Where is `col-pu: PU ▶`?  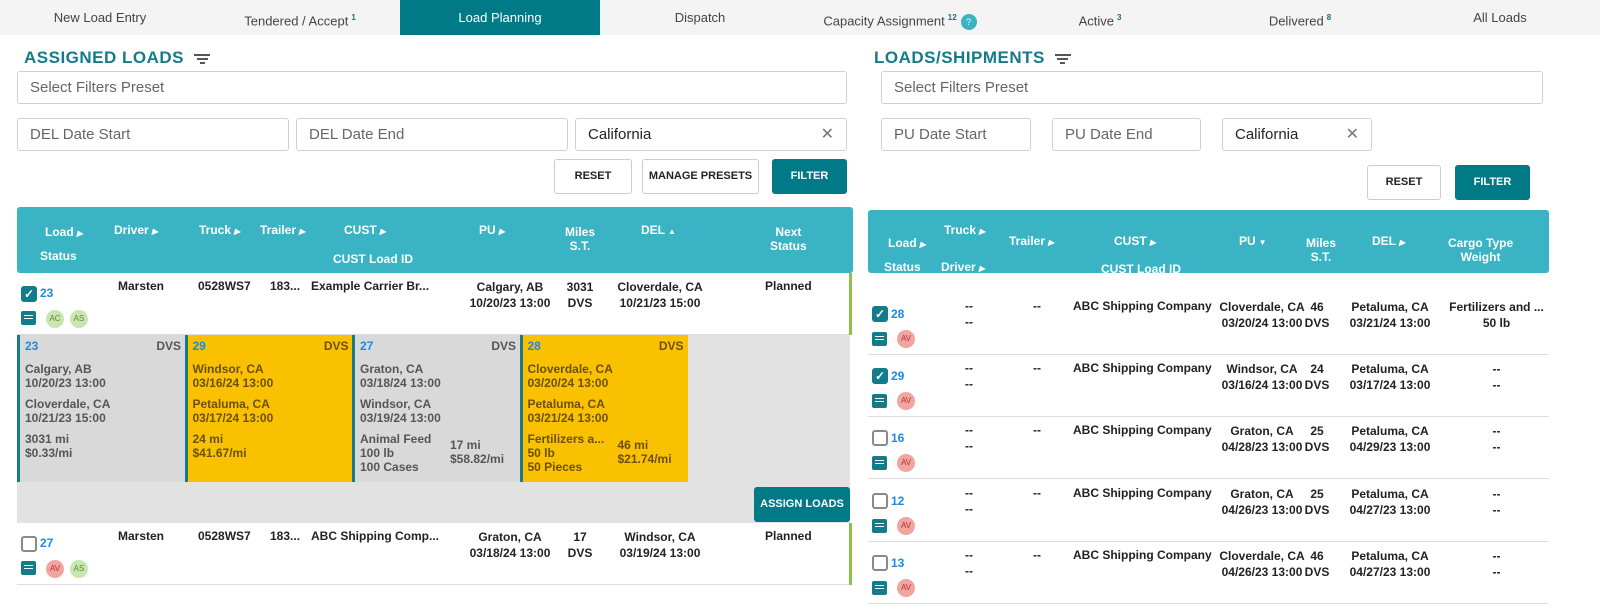
col-pu: PU ▶ is located at coordinates (492, 230).